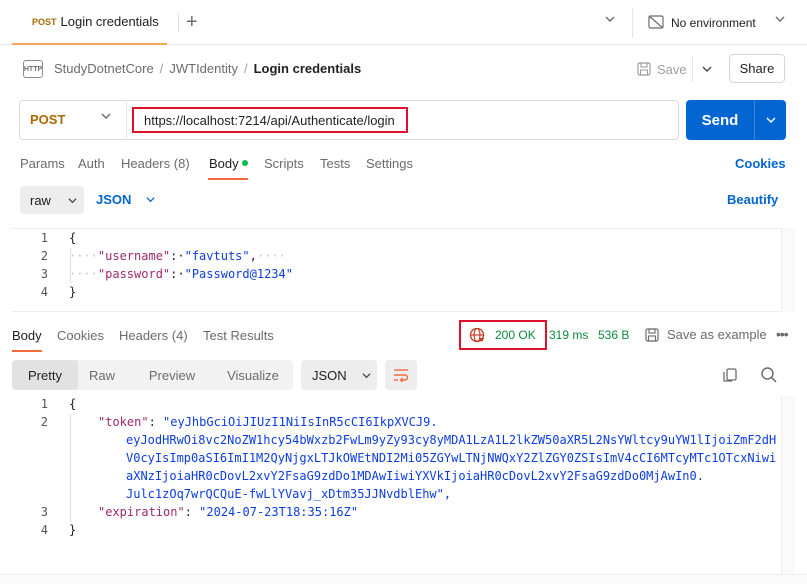 Image resolution: width=807 pixels, height=584 pixels. What do you see at coordinates (782, 334) in the screenshot?
I see `more-options-icon: •••` at bounding box center [782, 334].